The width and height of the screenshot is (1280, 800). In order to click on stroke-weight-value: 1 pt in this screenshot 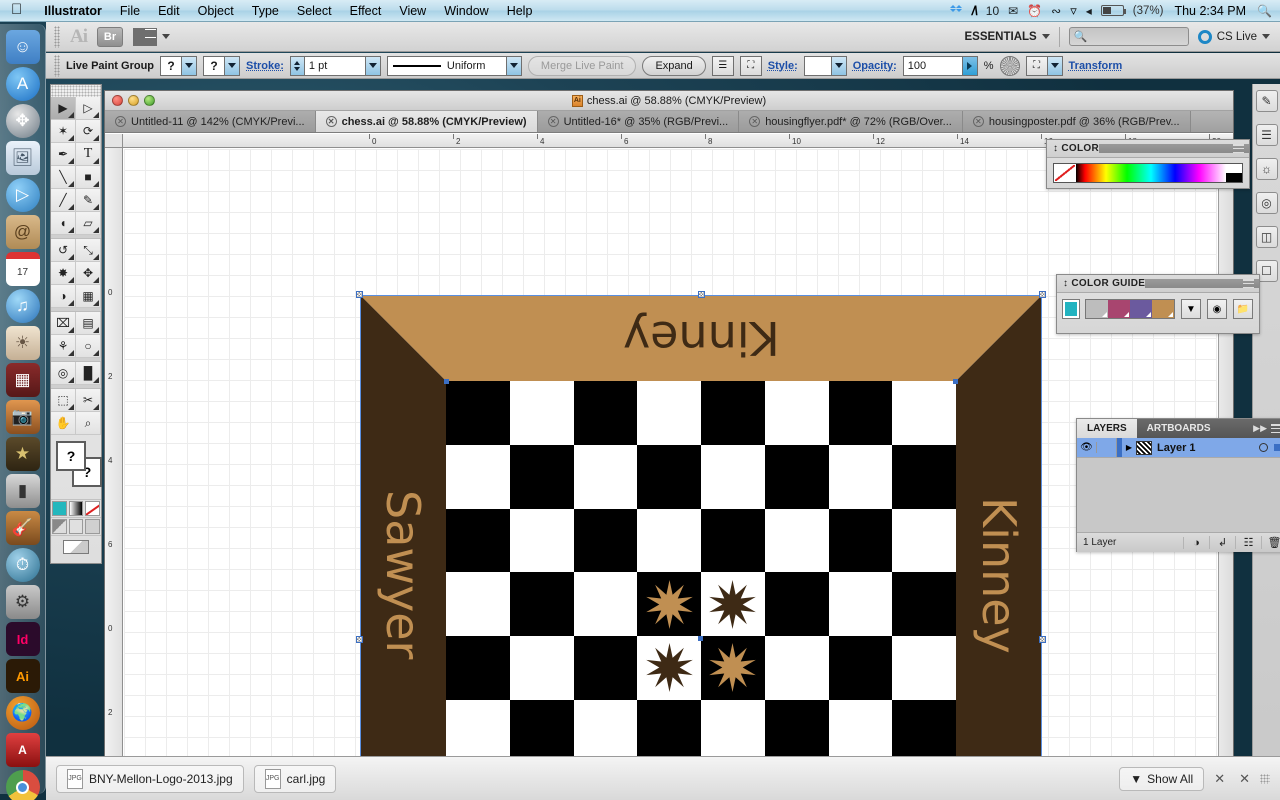, I will do `click(334, 65)`.